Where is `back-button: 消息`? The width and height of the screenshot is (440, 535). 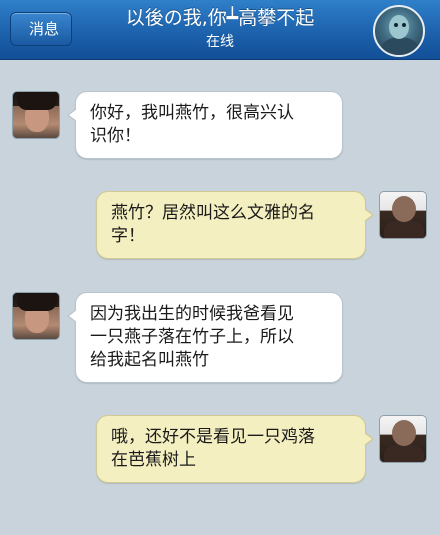 back-button: 消息 is located at coordinates (41, 29).